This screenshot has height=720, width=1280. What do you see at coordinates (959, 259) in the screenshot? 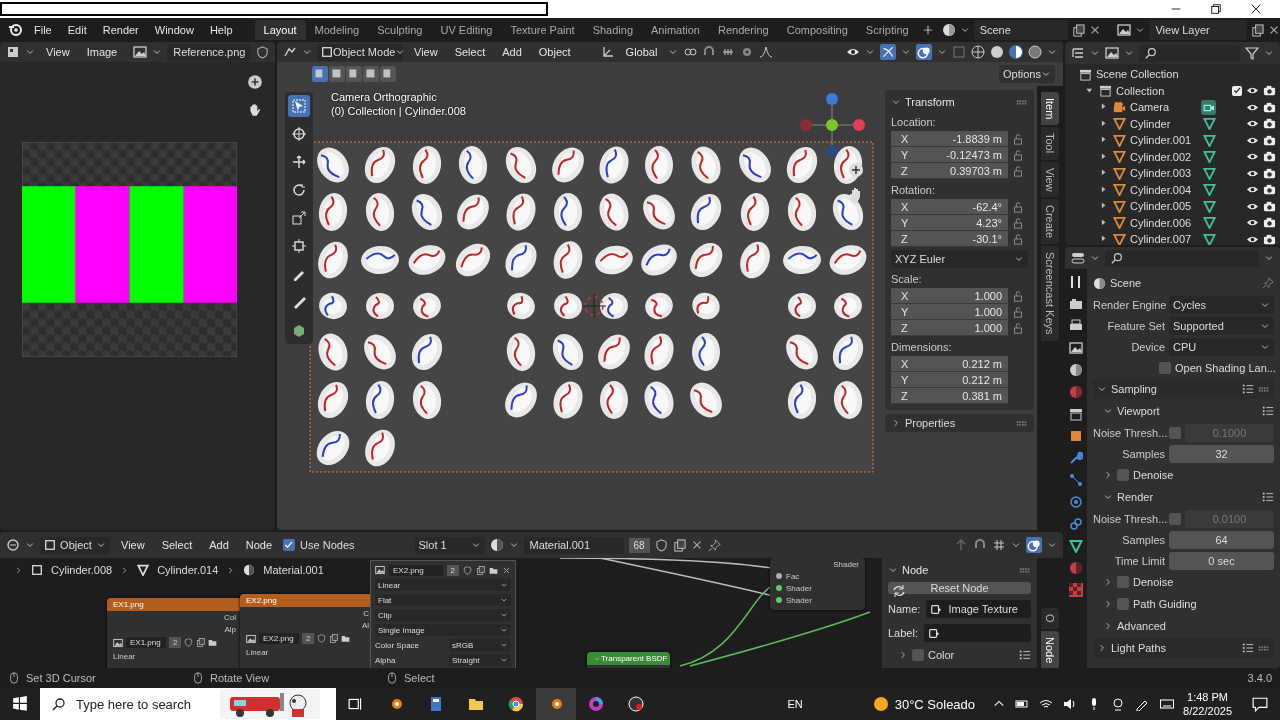
I see `rotation-mode-dropdown: XYZ Euler` at bounding box center [959, 259].